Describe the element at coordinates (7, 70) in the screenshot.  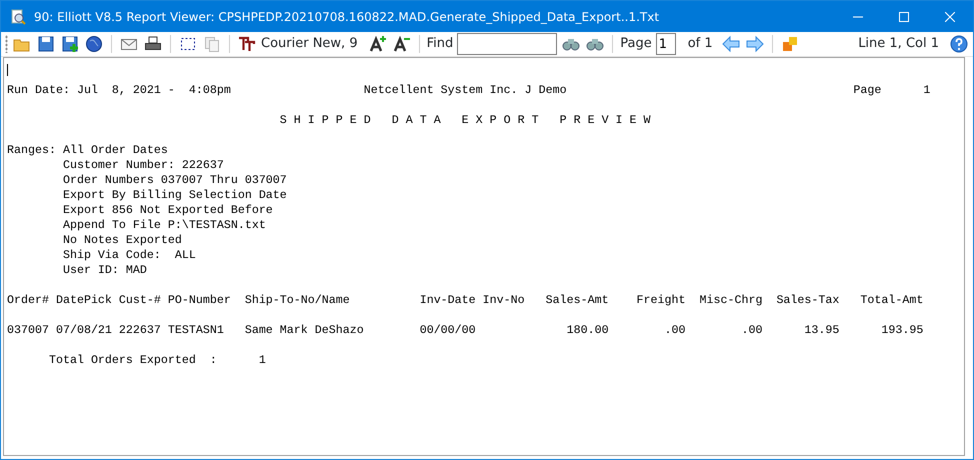
I see `text-cursor` at that location.